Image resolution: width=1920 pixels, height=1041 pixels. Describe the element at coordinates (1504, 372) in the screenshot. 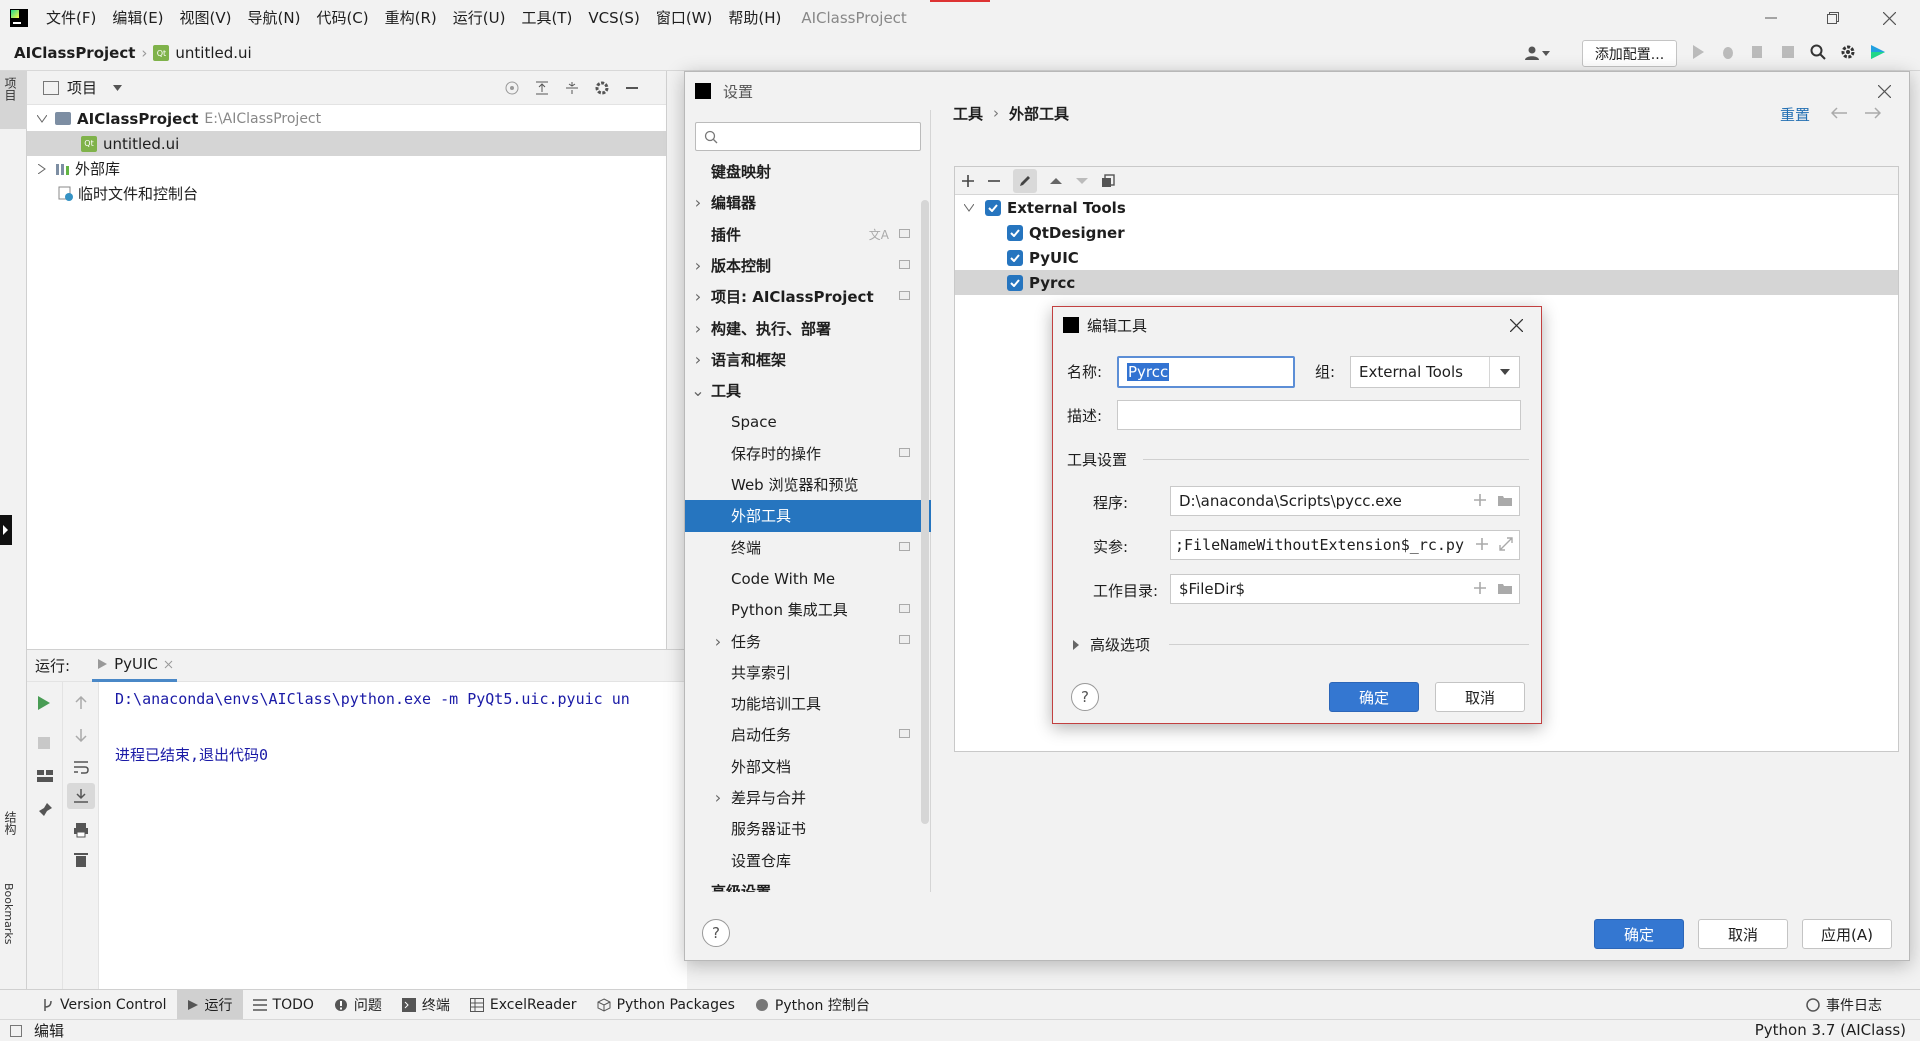

I see `group-dropdown-arrow` at that location.